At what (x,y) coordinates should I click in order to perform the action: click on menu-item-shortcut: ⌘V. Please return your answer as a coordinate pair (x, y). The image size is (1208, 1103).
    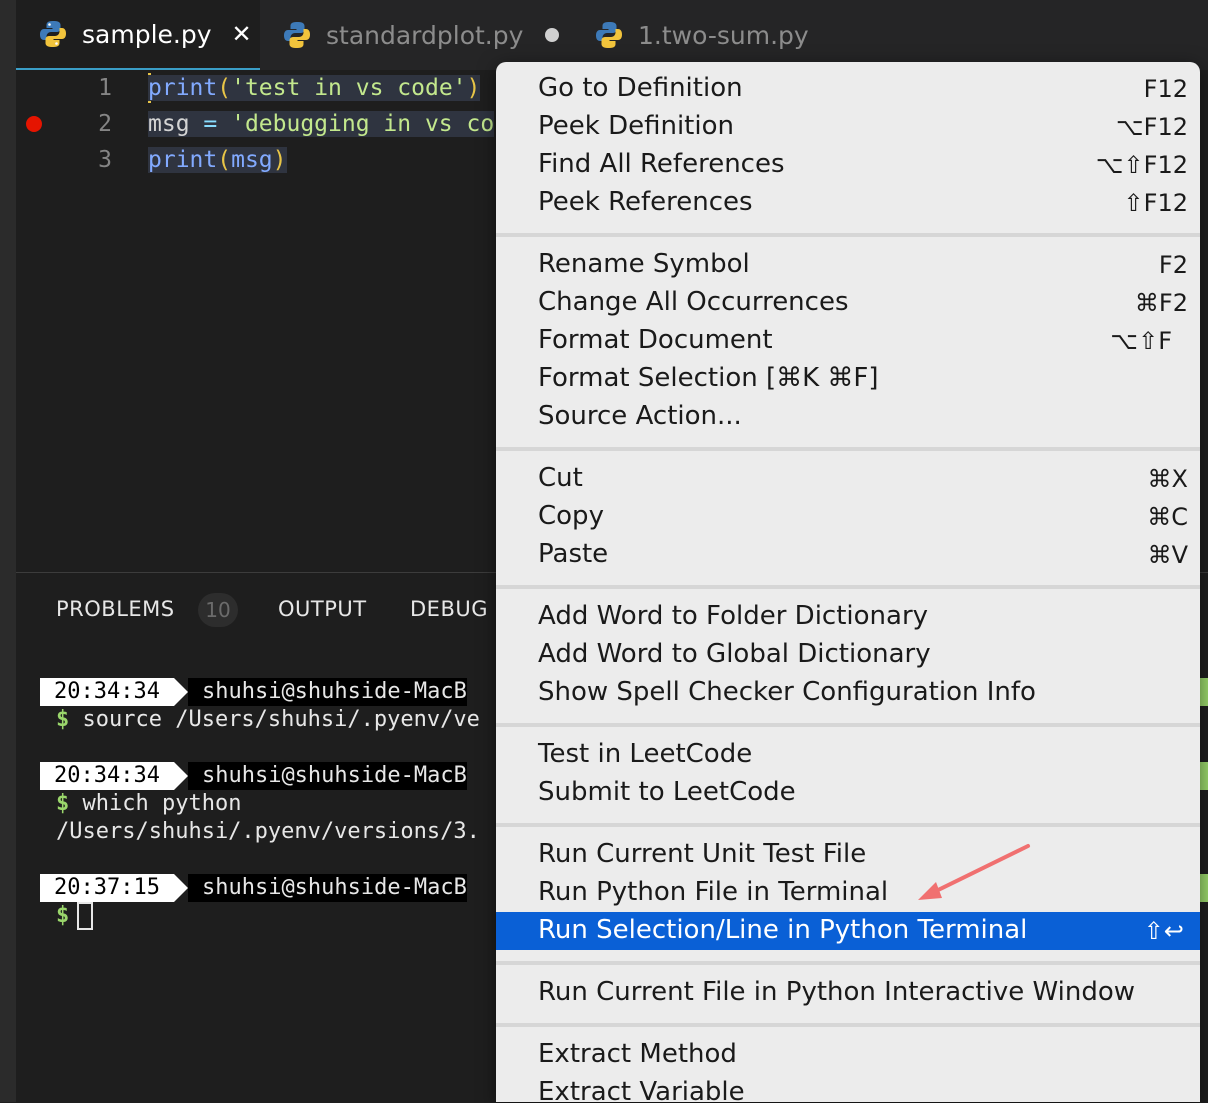
    Looking at the image, I should click on (1168, 555).